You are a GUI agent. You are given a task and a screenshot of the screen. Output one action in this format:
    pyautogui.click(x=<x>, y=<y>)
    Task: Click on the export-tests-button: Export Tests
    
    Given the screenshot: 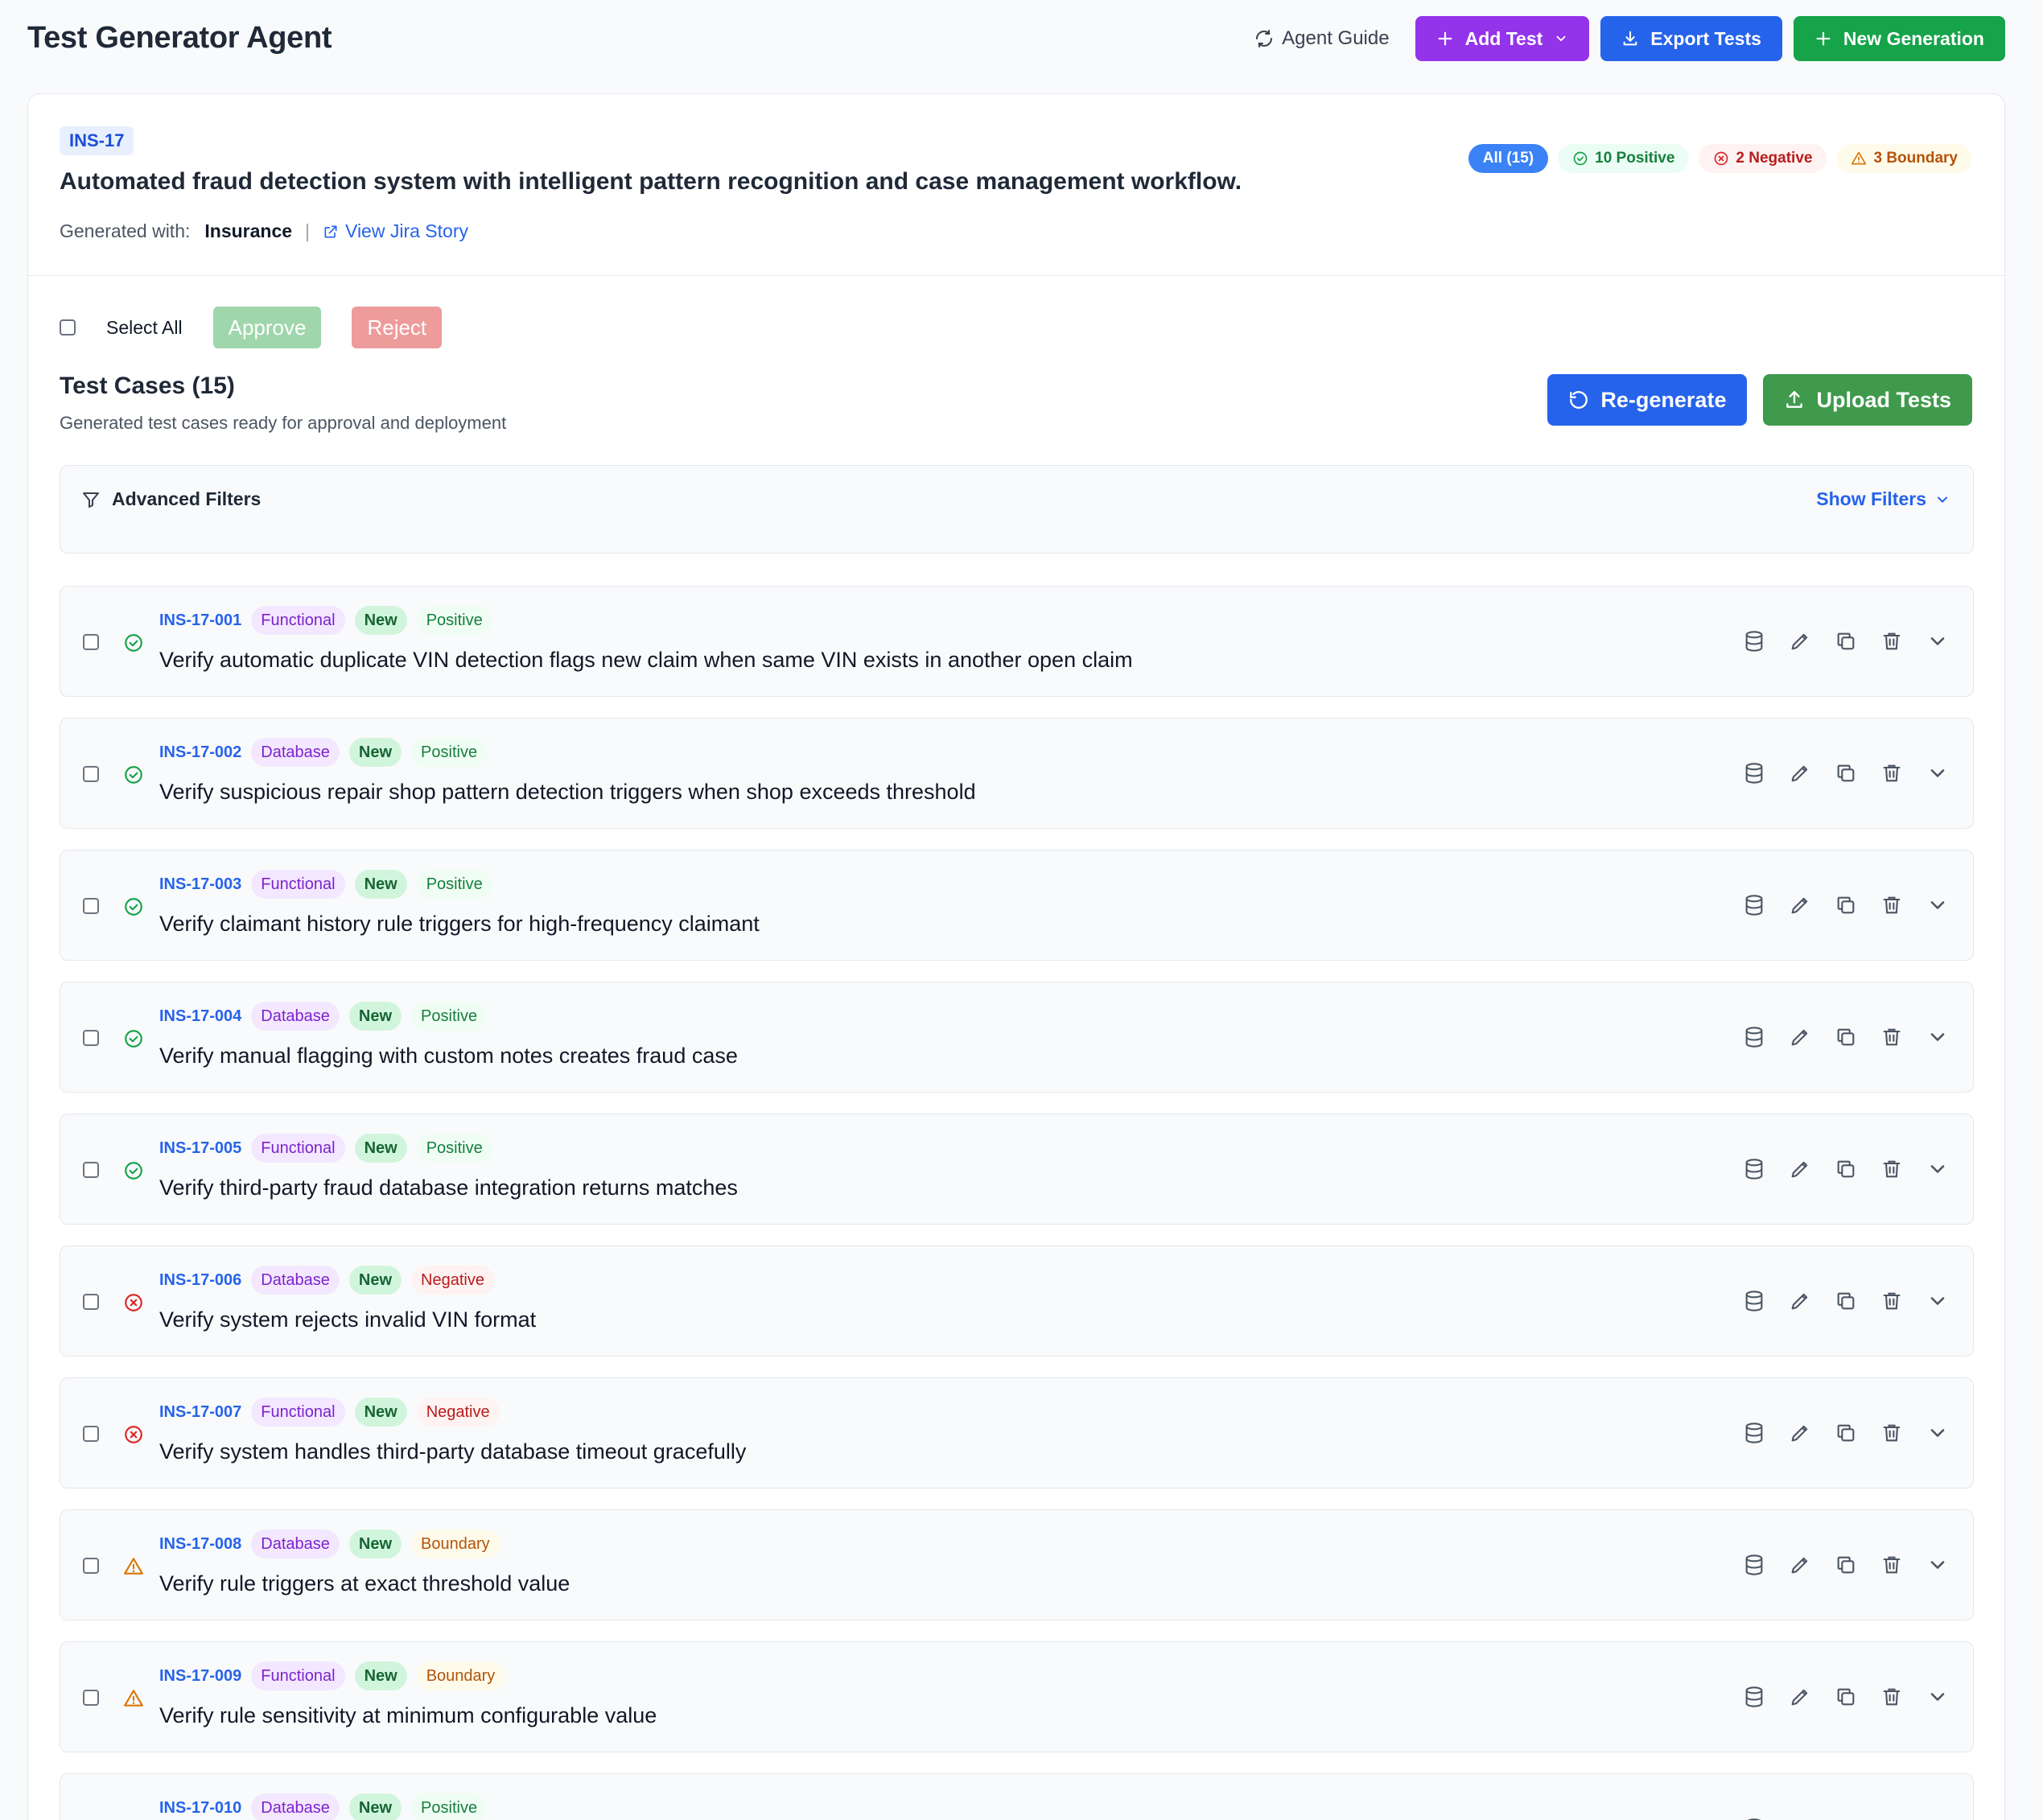 What is the action you would take?
    pyautogui.click(x=1691, y=38)
    